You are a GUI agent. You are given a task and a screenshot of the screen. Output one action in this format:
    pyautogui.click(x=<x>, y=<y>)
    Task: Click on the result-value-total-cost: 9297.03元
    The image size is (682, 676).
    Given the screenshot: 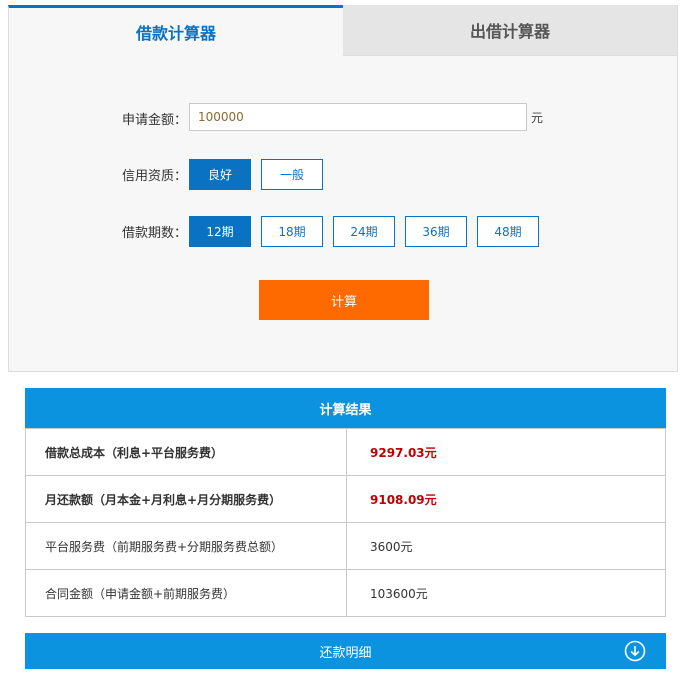 What is the action you would take?
    pyautogui.click(x=506, y=452)
    